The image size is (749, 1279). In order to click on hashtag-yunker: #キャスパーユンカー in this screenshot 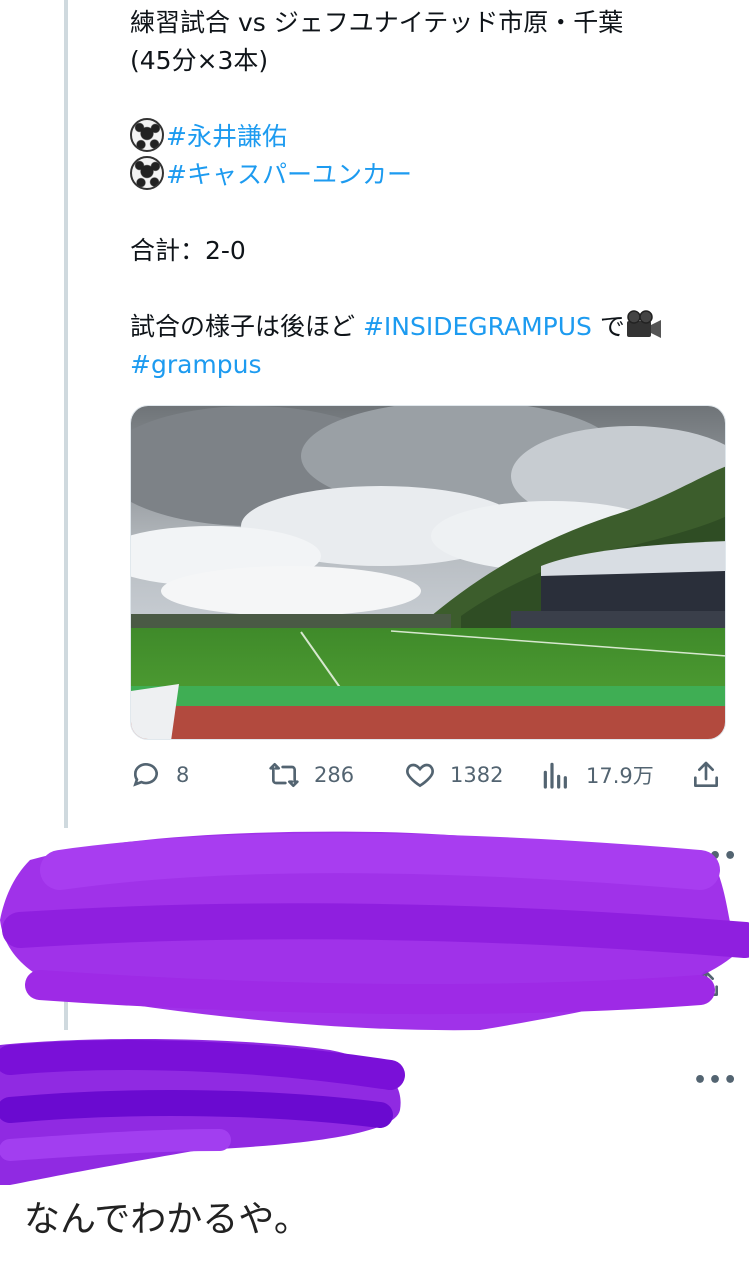, I will do `click(289, 174)`.